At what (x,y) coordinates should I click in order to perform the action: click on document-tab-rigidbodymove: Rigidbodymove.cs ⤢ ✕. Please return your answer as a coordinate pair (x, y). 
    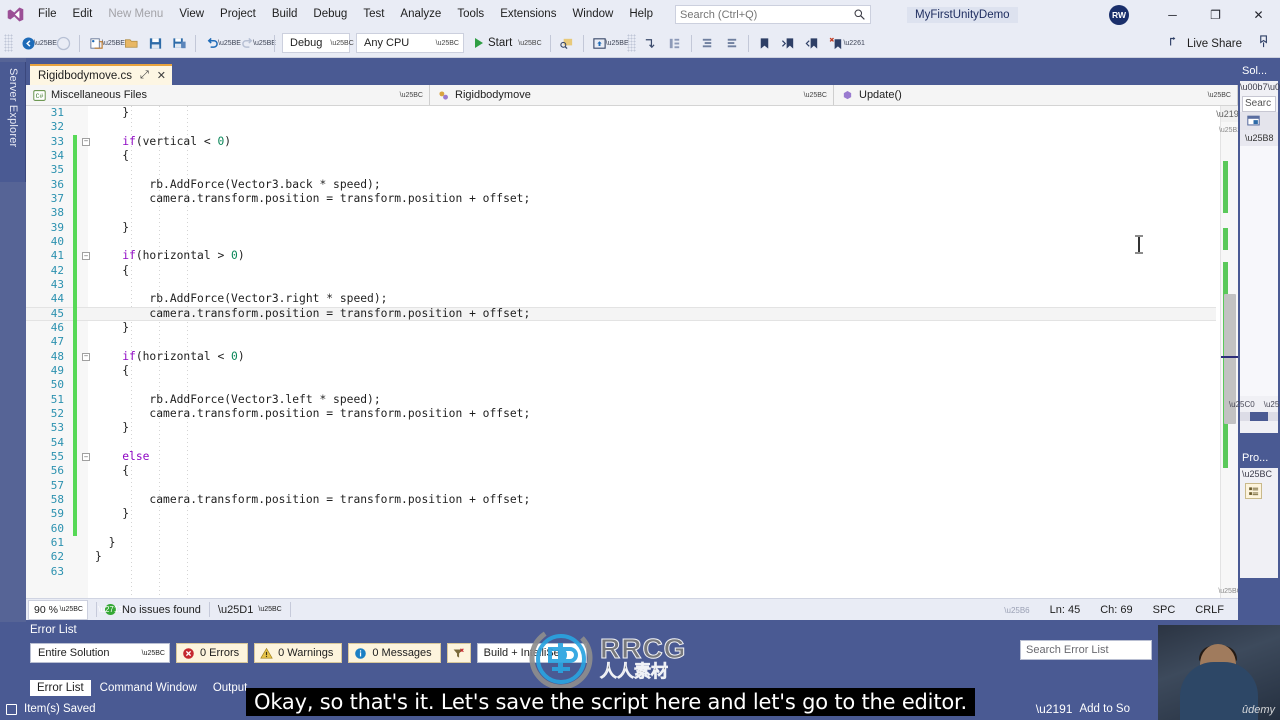
    Looking at the image, I should click on (101, 74).